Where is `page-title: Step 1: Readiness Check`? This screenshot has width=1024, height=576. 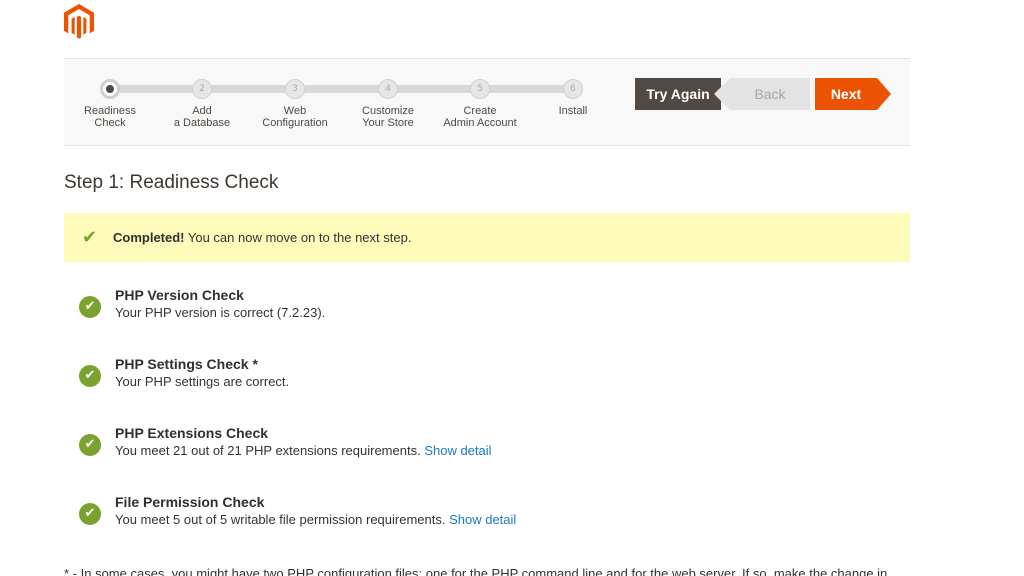 page-title: Step 1: Readiness Check is located at coordinates (171, 182).